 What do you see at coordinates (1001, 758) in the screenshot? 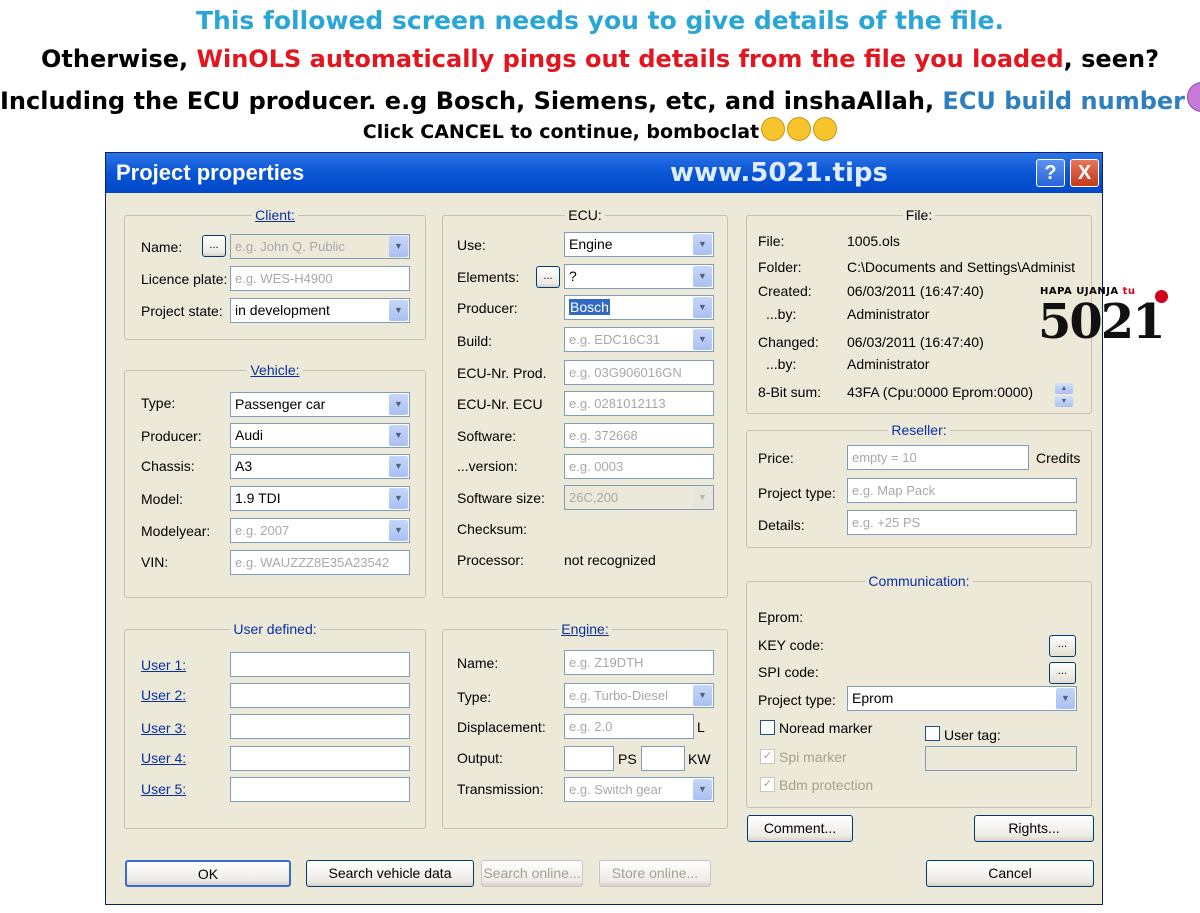
I see `user-tag-input` at bounding box center [1001, 758].